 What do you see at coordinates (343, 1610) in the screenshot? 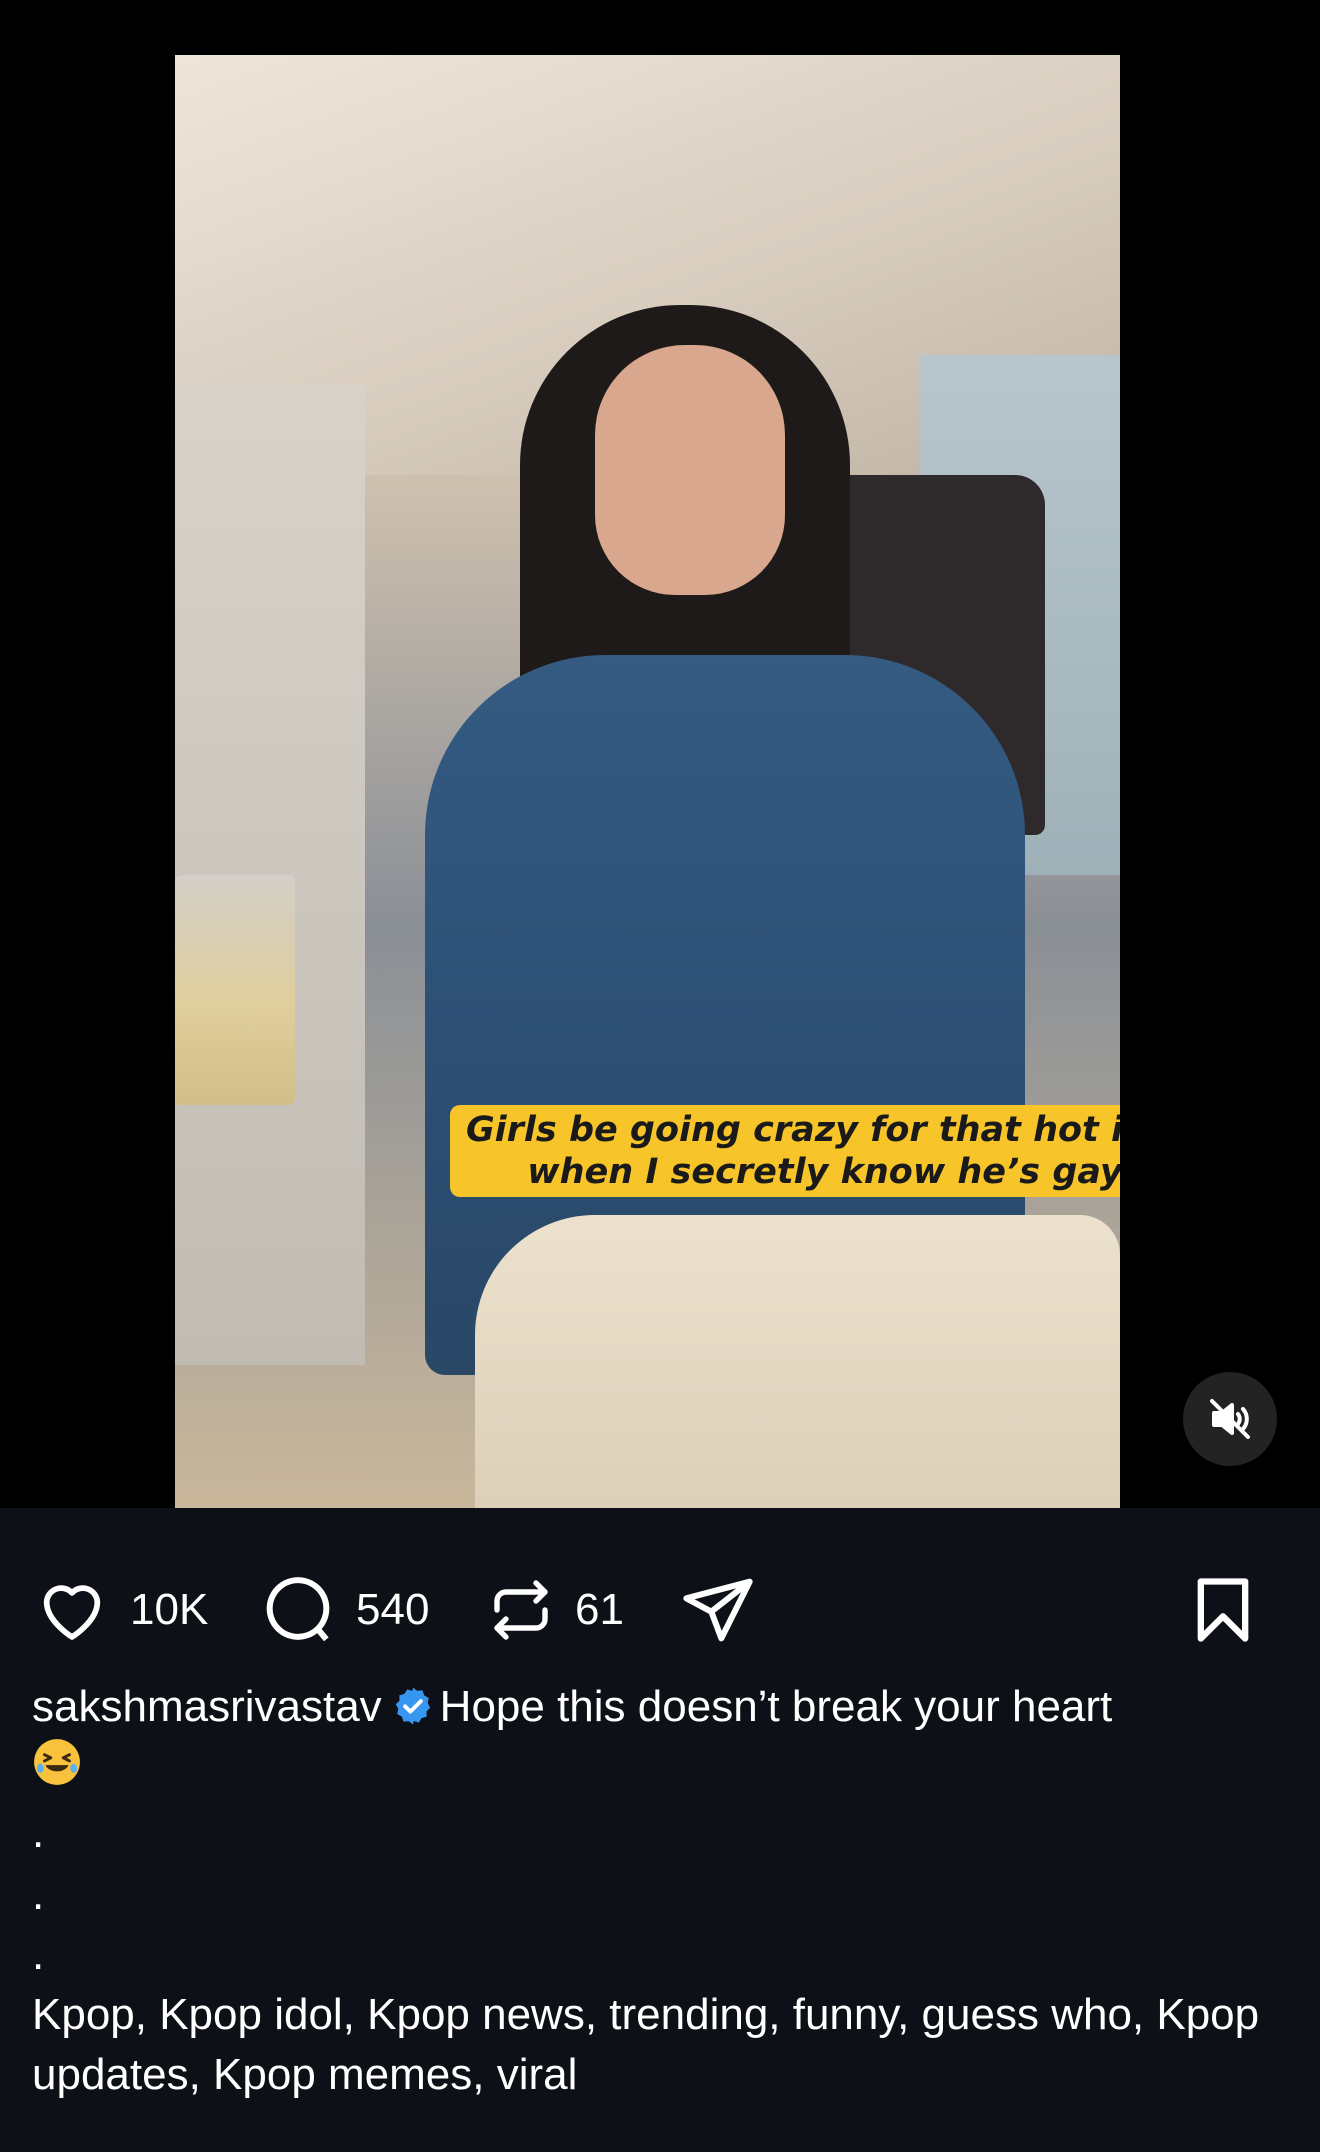
I see `comment-button: 540` at bounding box center [343, 1610].